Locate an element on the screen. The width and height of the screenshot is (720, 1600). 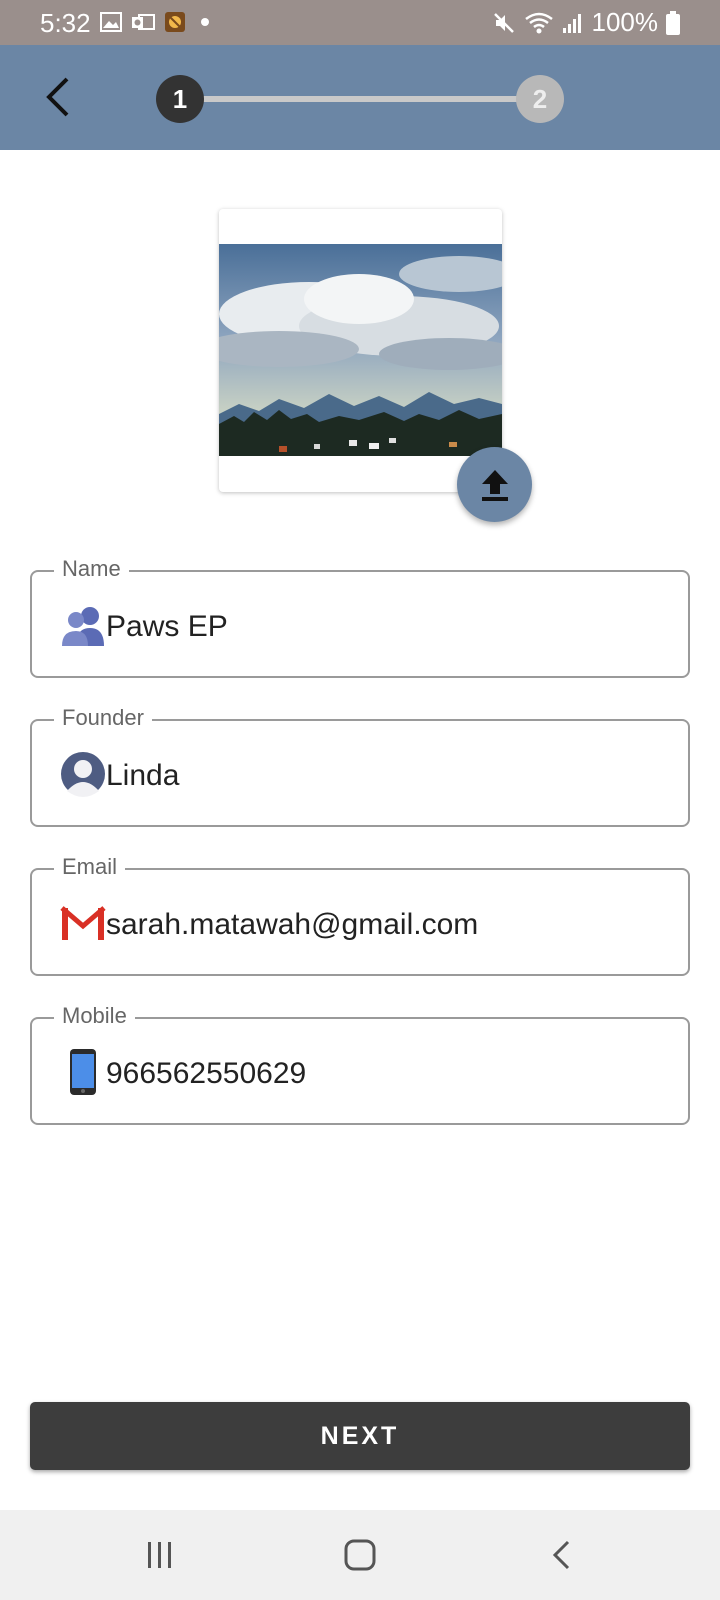
wifi-icon is located at coordinates (538, 22).